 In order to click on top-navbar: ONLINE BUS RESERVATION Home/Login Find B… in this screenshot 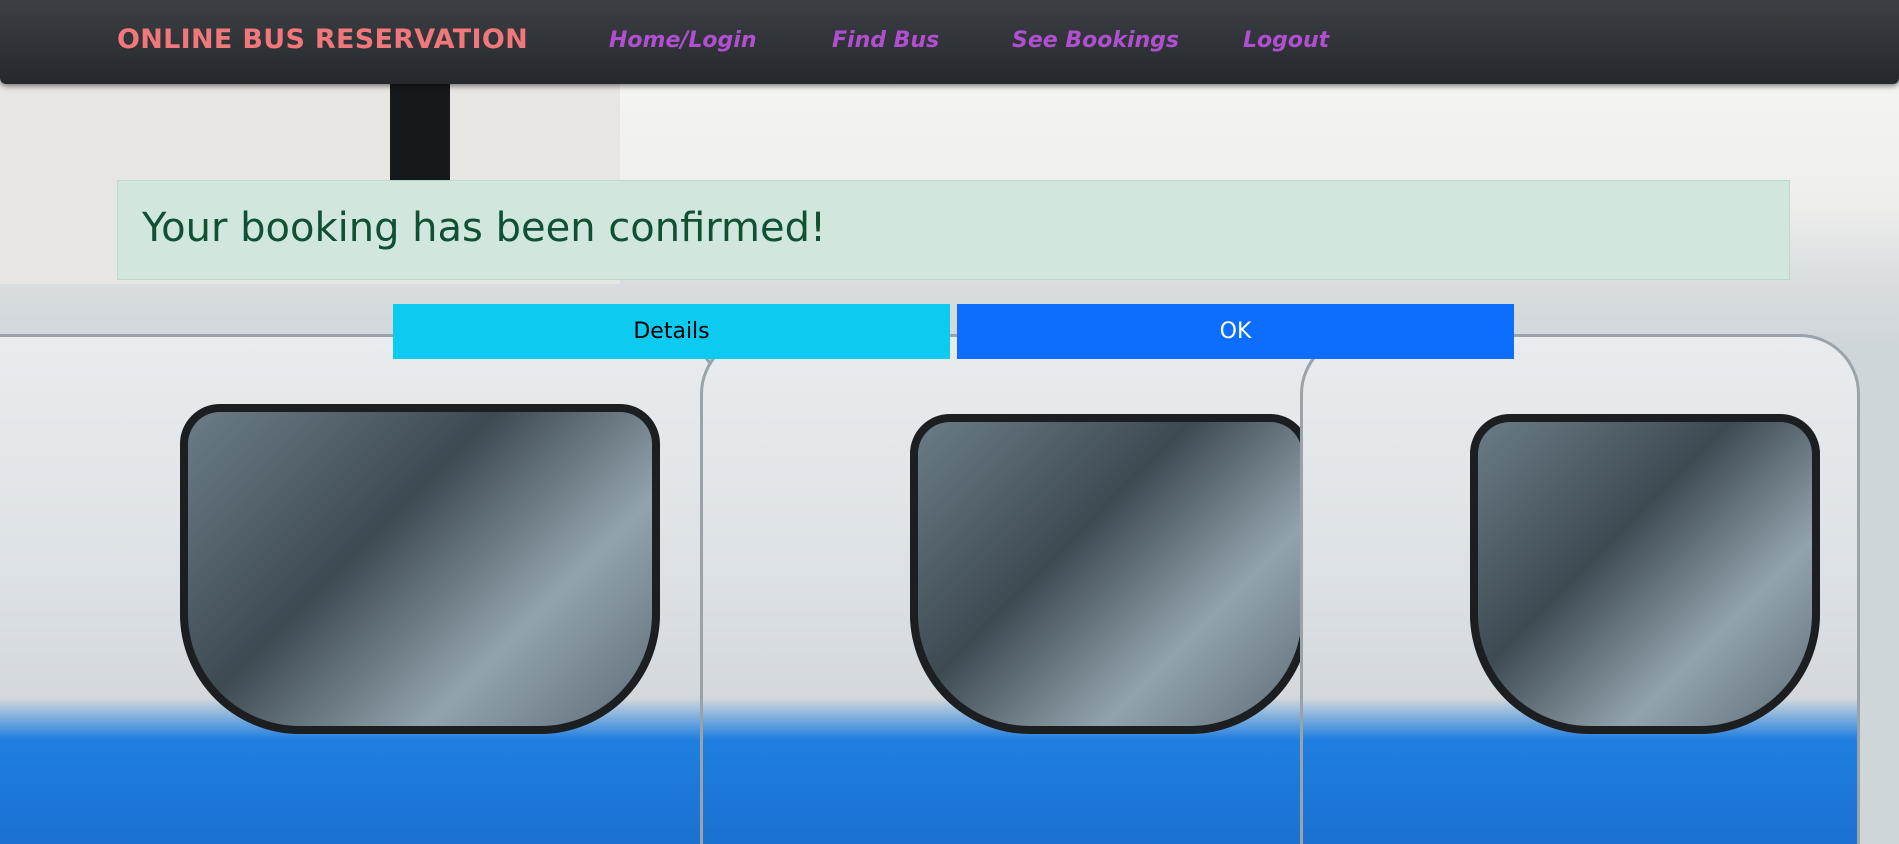, I will do `click(949, 42)`.